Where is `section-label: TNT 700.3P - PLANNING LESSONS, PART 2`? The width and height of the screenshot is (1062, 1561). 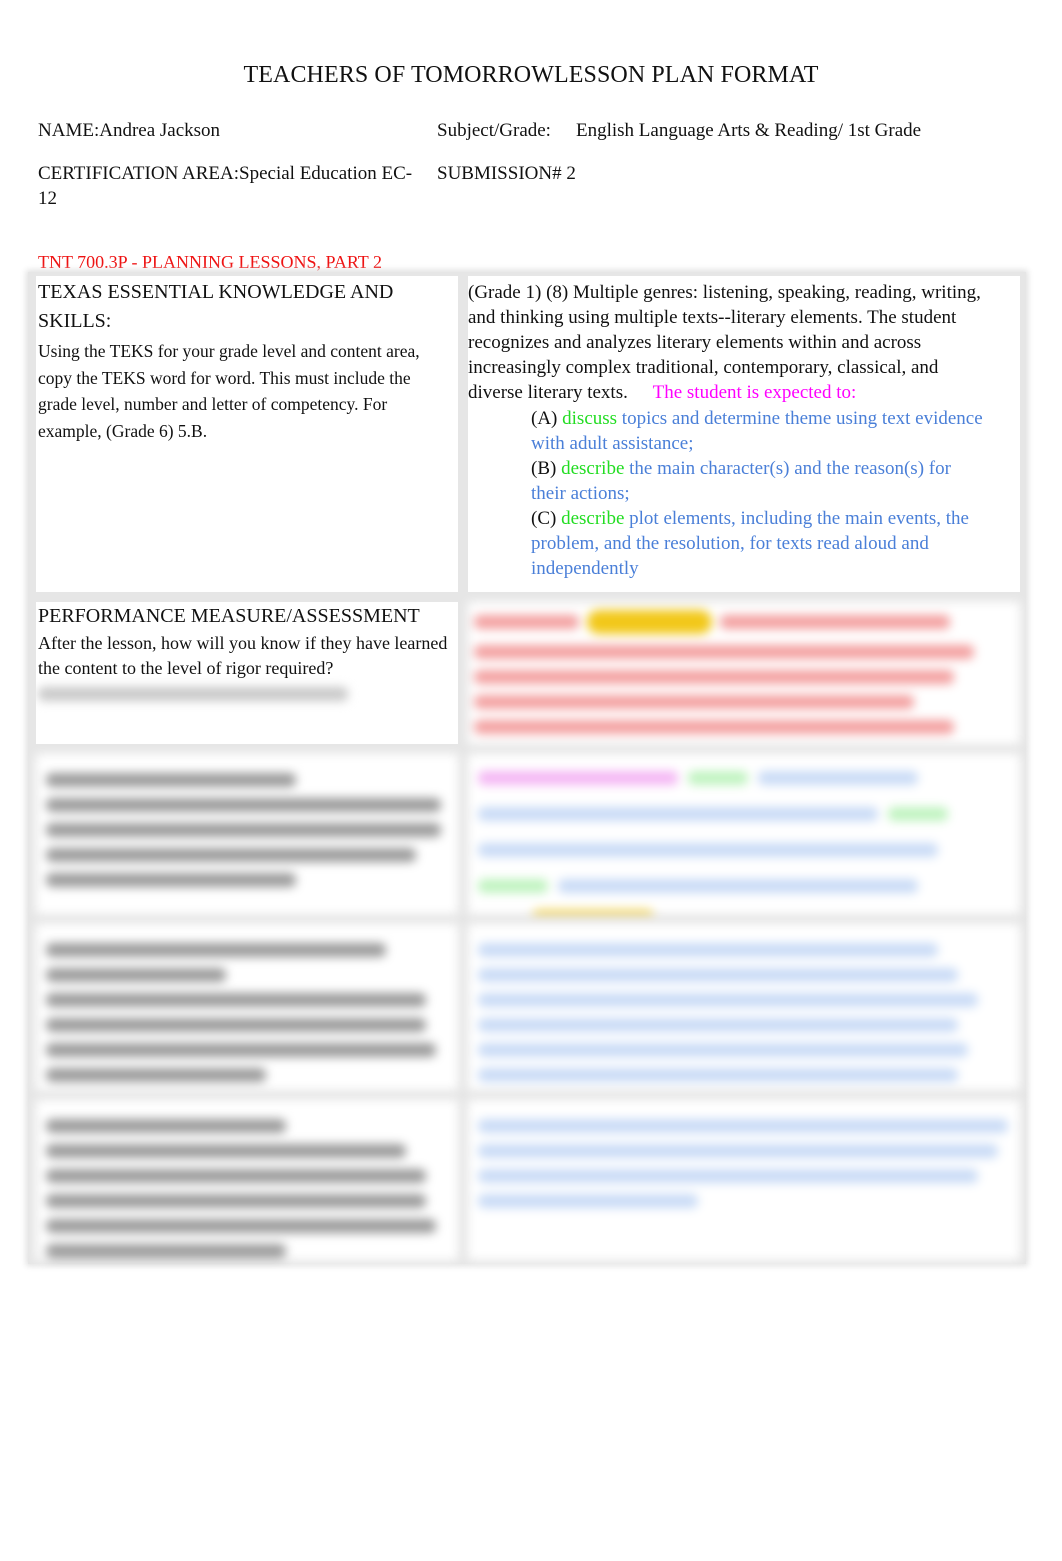
section-label: TNT 700.3P - PLANNING LESSONS, PART 2 is located at coordinates (210, 262).